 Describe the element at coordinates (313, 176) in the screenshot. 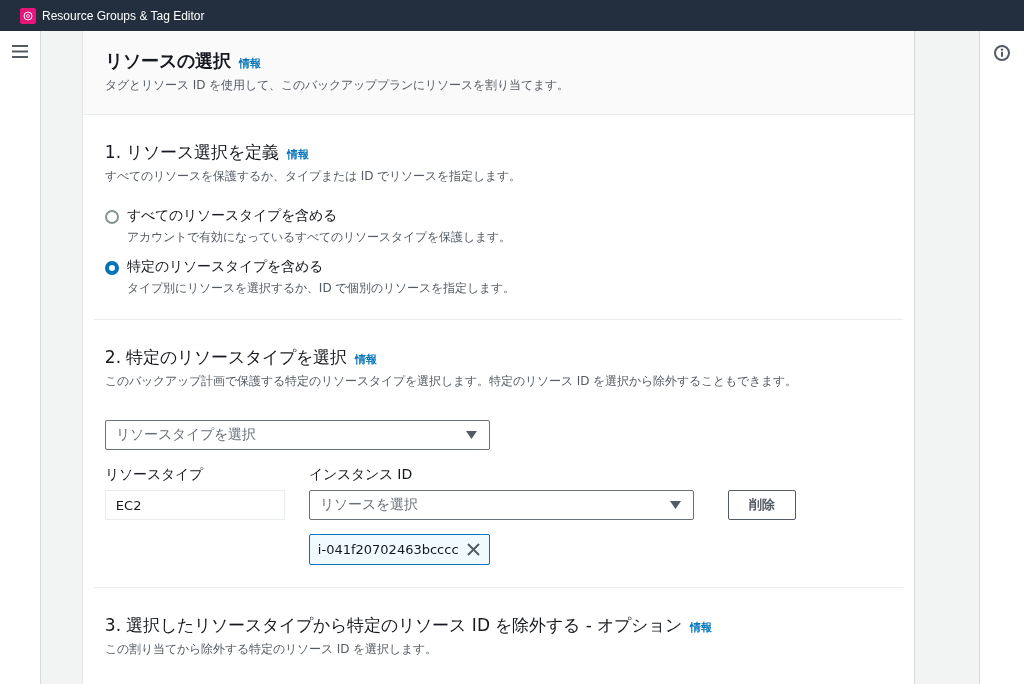

I see `section-description: すべてのリソースを保護するか、タイプまたは ID でリソースを指定します。` at that location.